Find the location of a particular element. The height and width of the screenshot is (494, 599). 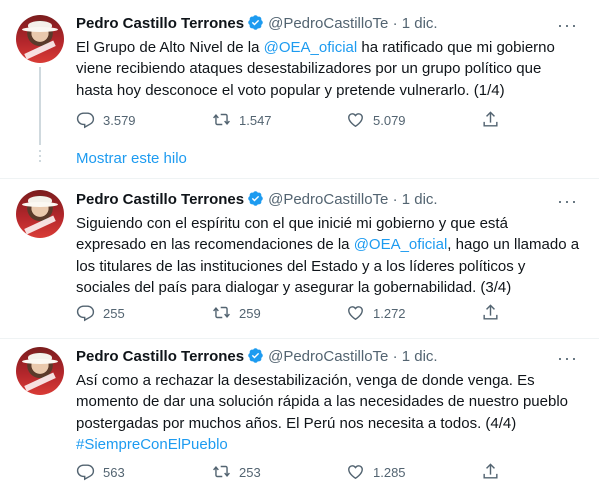

retweet-count: 253 is located at coordinates (250, 472).